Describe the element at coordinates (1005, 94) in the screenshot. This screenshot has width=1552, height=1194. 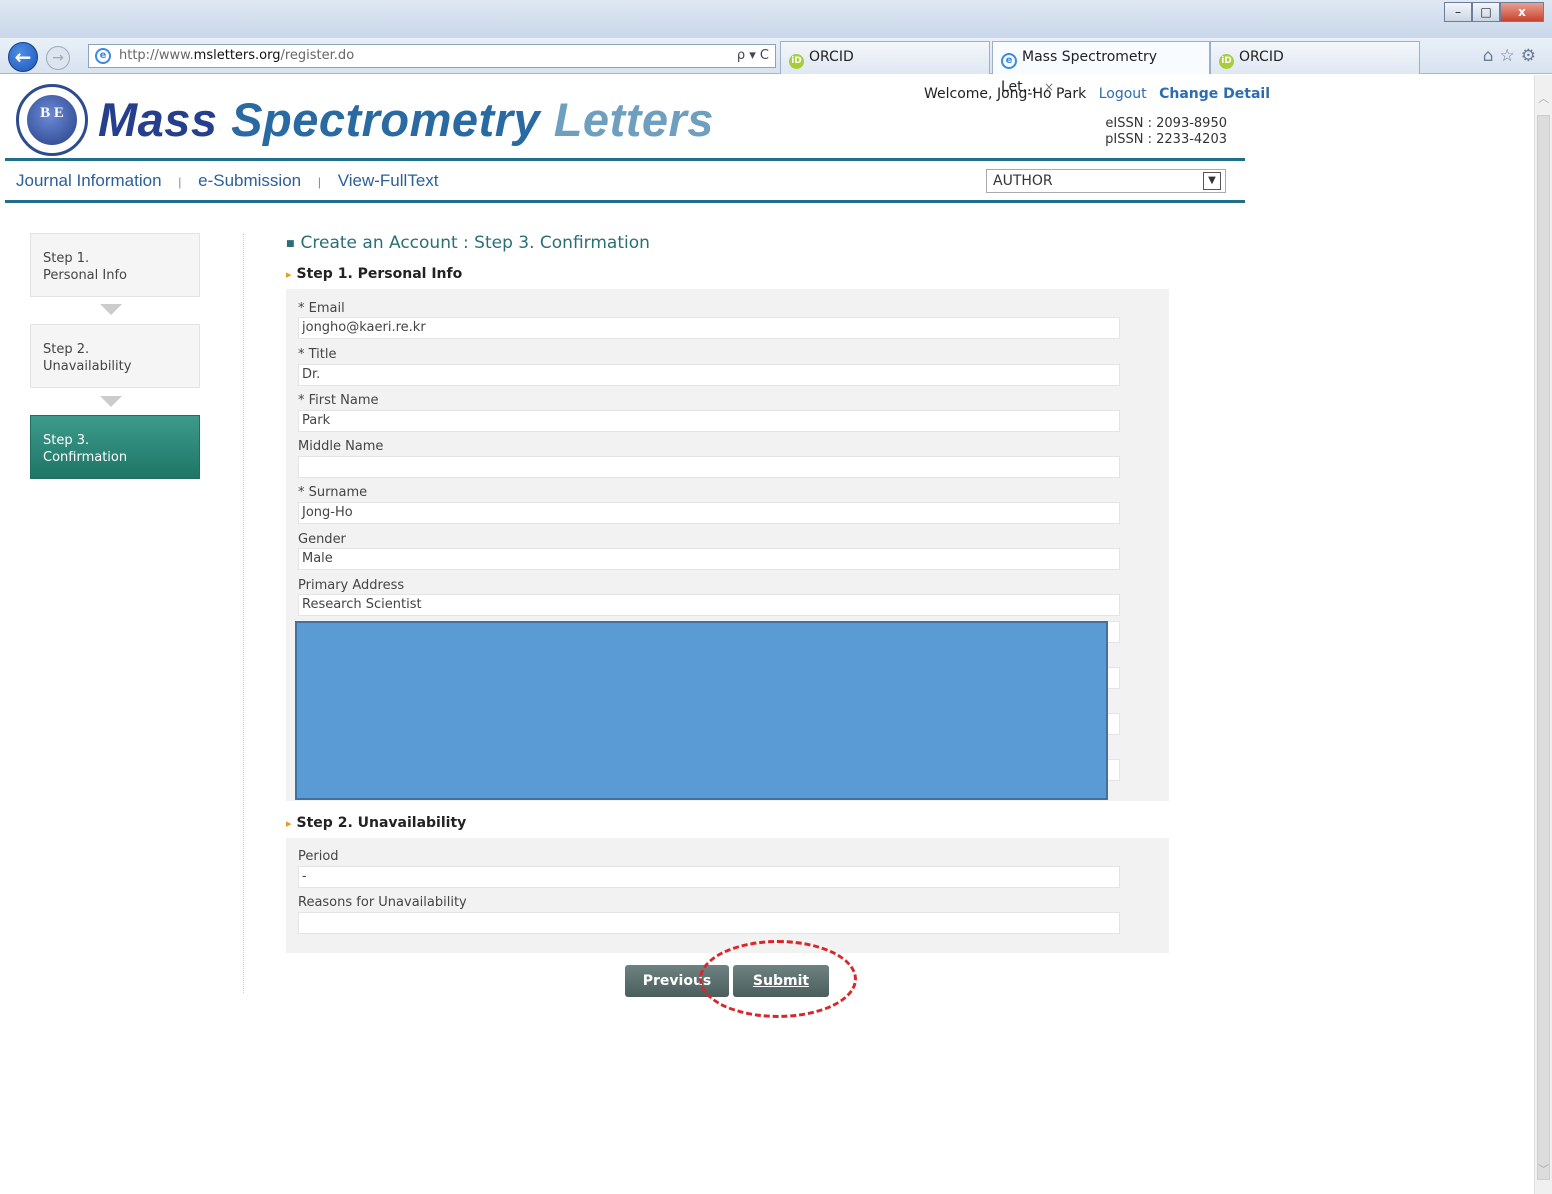
I see `welcome-text: Welcome, Jong-Ho Park` at that location.